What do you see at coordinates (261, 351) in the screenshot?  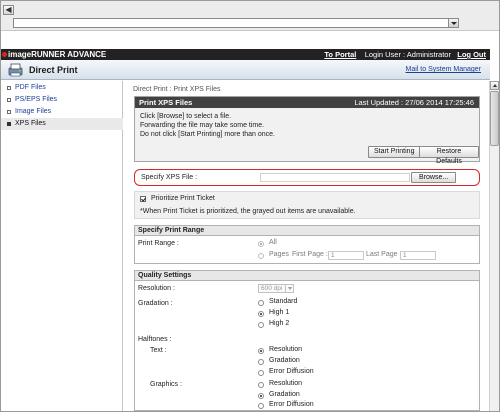 I see `text-resolution-radio` at bounding box center [261, 351].